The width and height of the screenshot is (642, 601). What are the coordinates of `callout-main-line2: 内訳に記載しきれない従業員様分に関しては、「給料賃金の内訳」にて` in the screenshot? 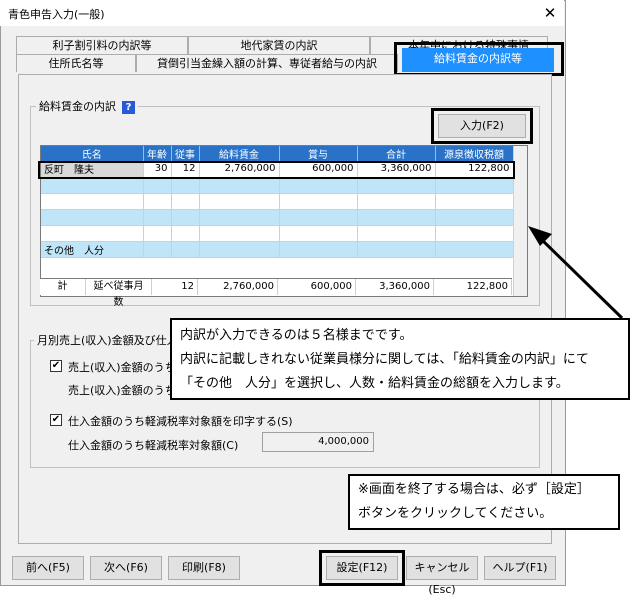 It's located at (384, 359).